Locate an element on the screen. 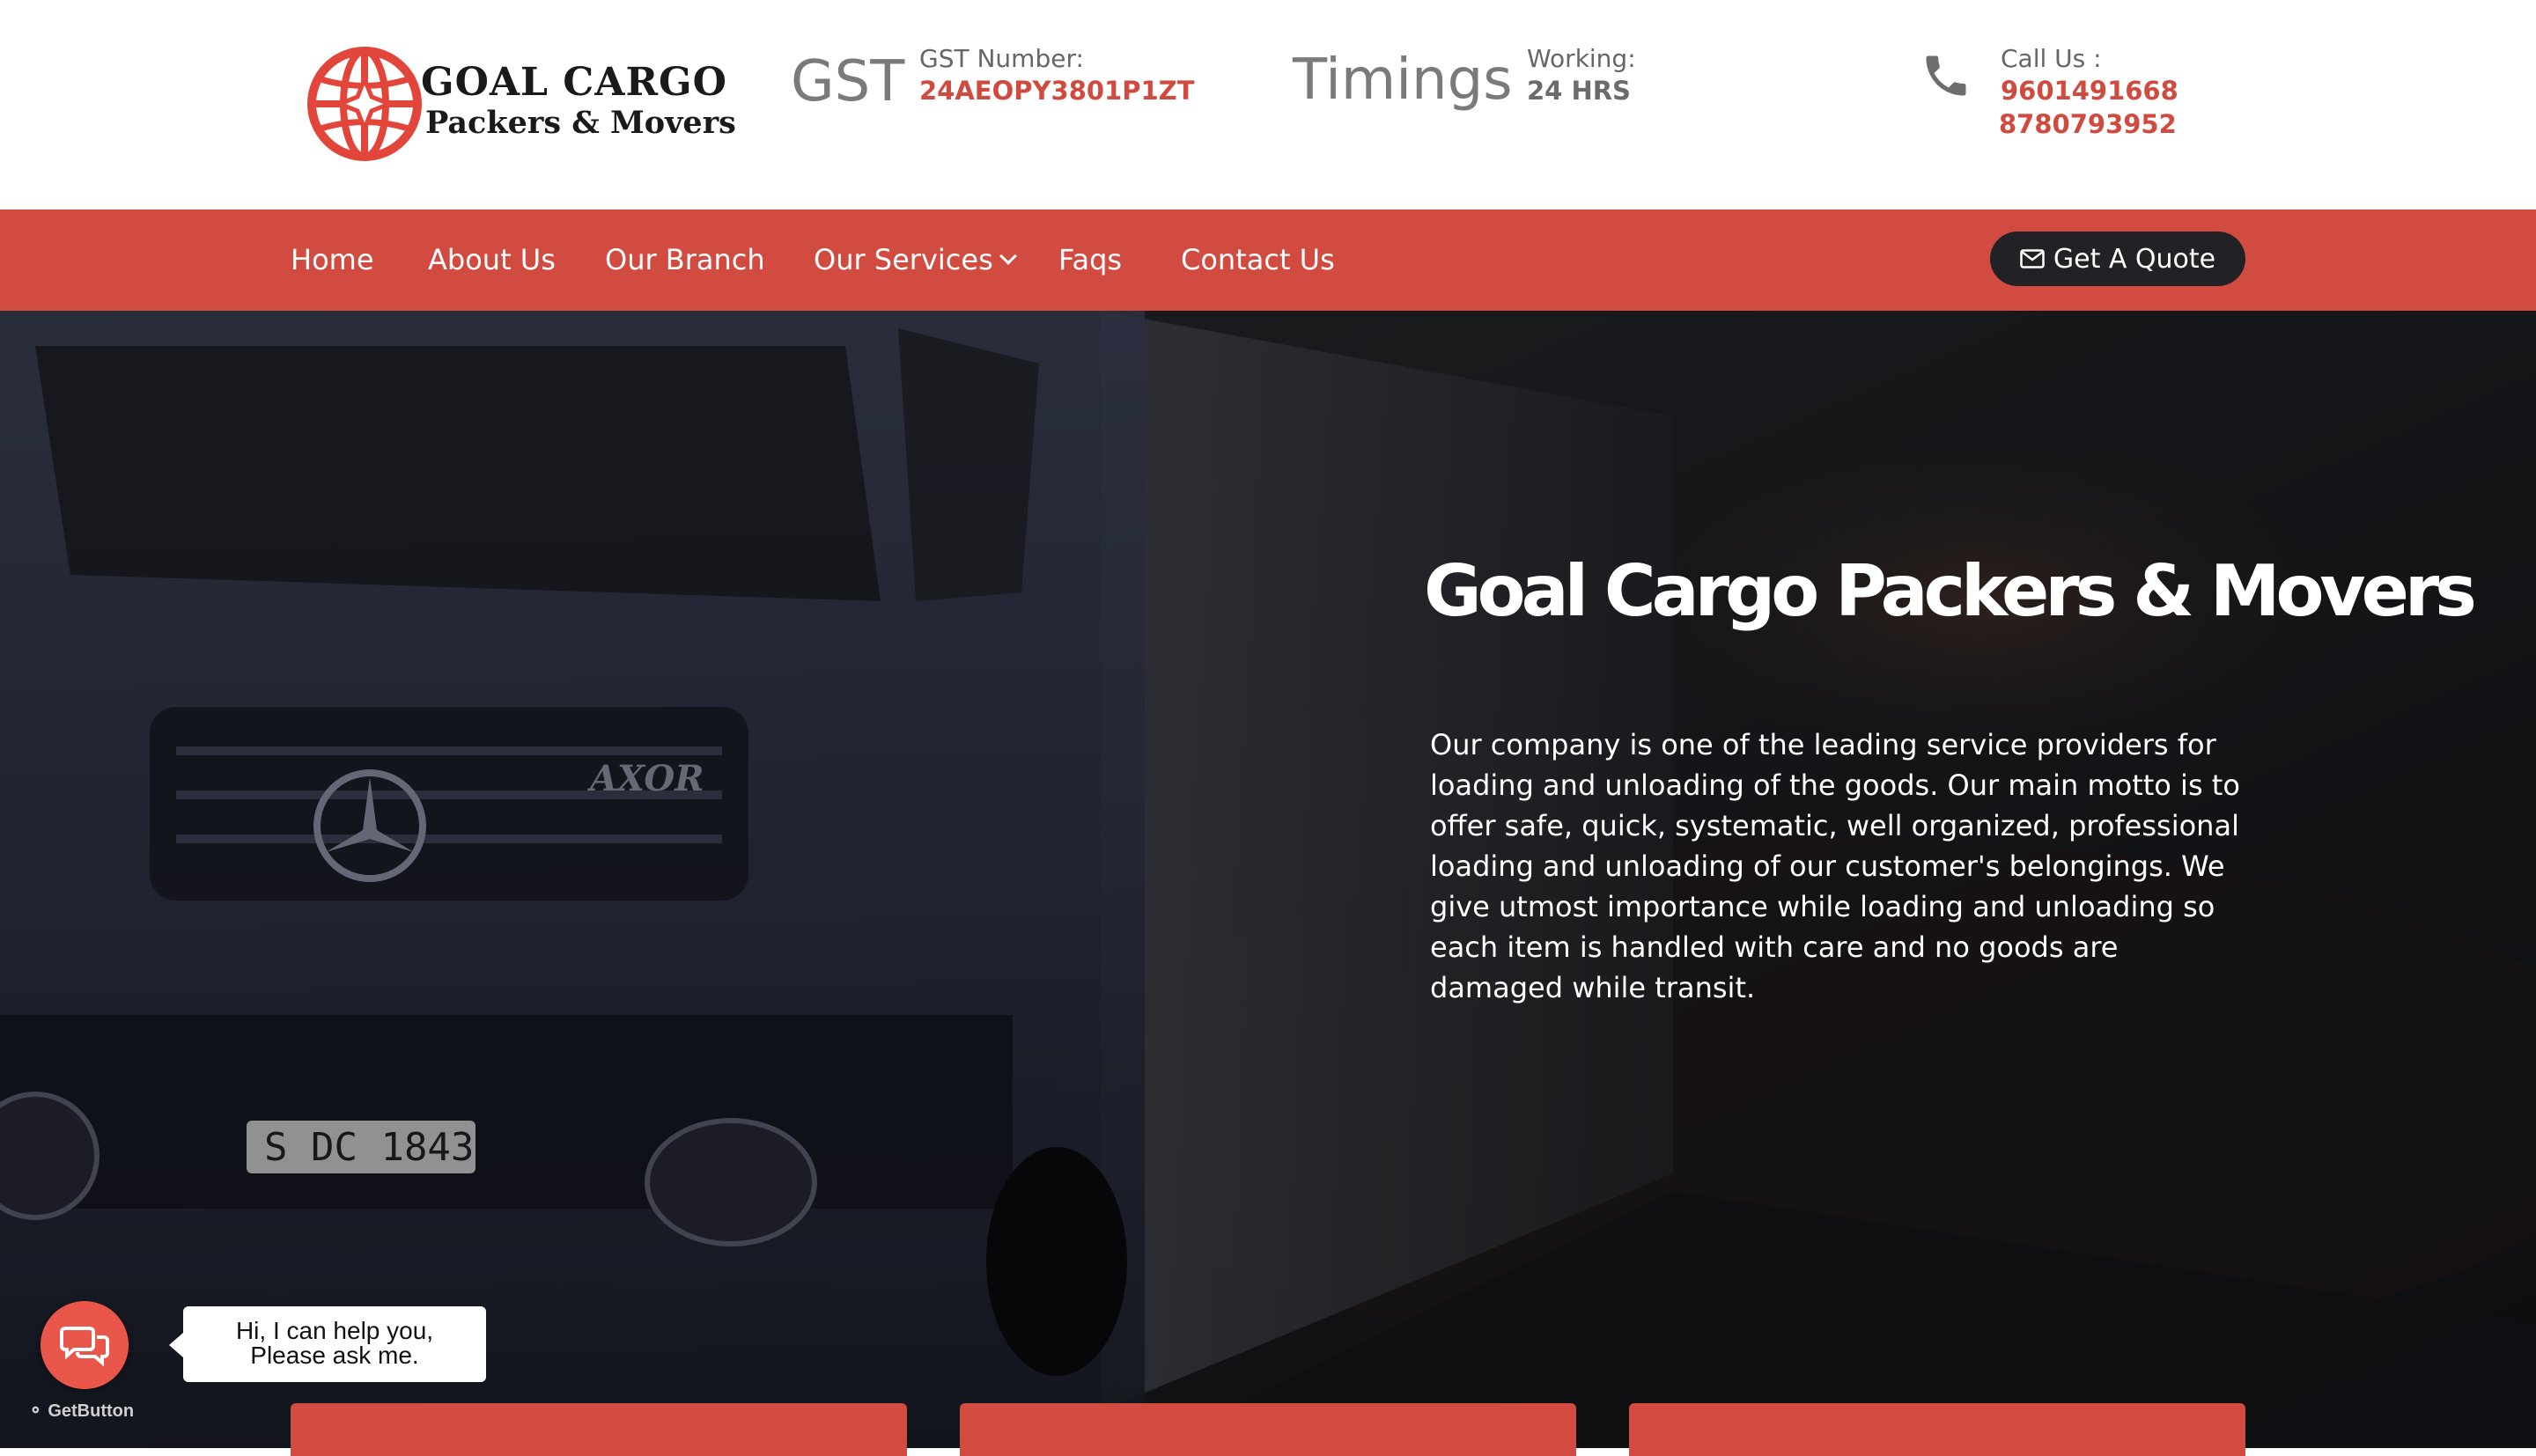 Image resolution: width=2536 pixels, height=1456 pixels. phone-number-1: 9601491668 is located at coordinates (2089, 91).